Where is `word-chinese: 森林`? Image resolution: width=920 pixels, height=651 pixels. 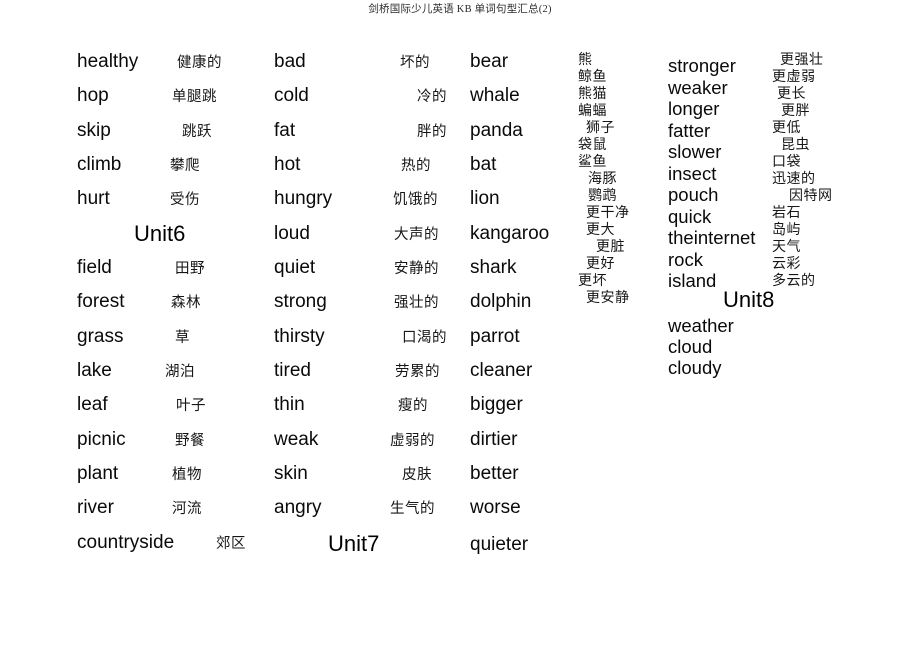 word-chinese: 森林 is located at coordinates (186, 303).